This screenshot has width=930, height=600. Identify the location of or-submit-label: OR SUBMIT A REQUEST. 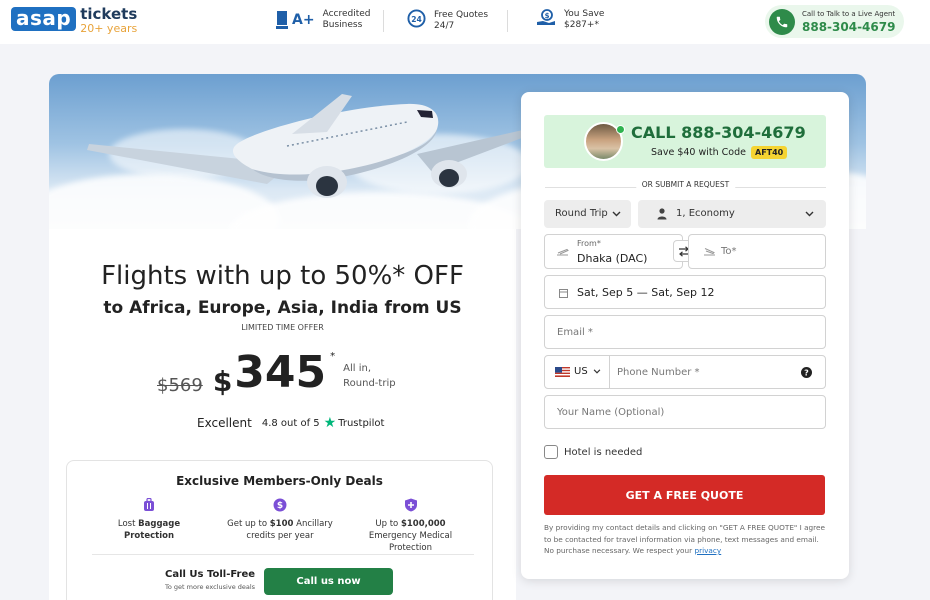
(685, 184).